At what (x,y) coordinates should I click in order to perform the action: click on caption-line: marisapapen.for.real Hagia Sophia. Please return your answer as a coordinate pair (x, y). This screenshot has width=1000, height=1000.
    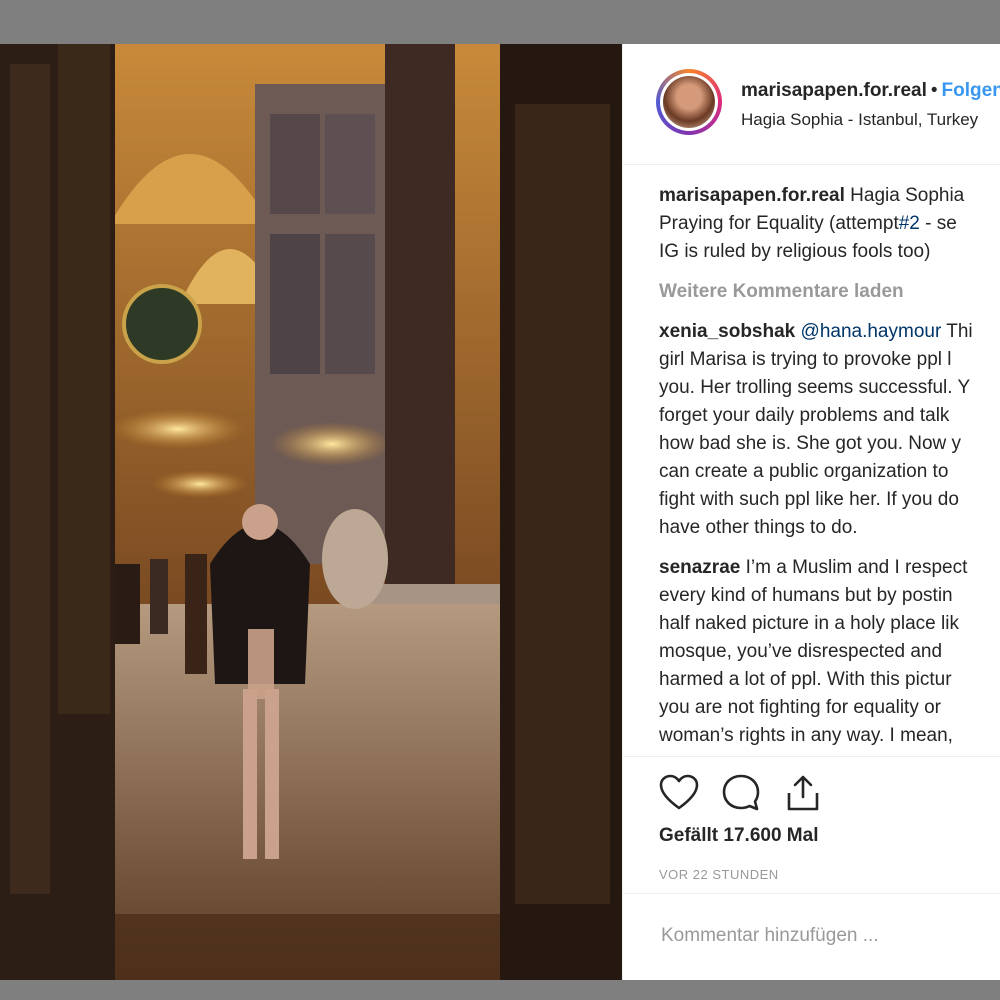
    Looking at the image, I should click on (829, 196).